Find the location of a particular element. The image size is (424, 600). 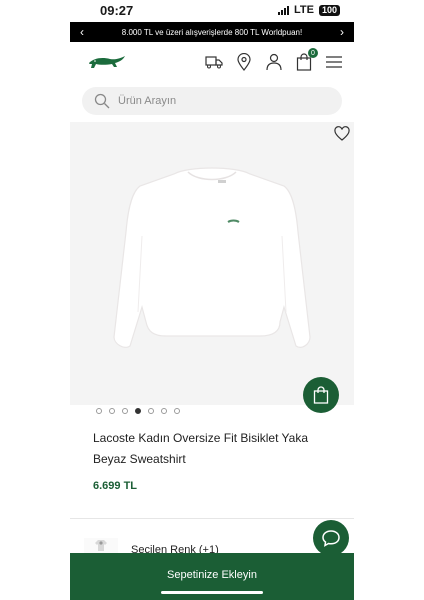

hamburger-menu-icon is located at coordinates (334, 62).